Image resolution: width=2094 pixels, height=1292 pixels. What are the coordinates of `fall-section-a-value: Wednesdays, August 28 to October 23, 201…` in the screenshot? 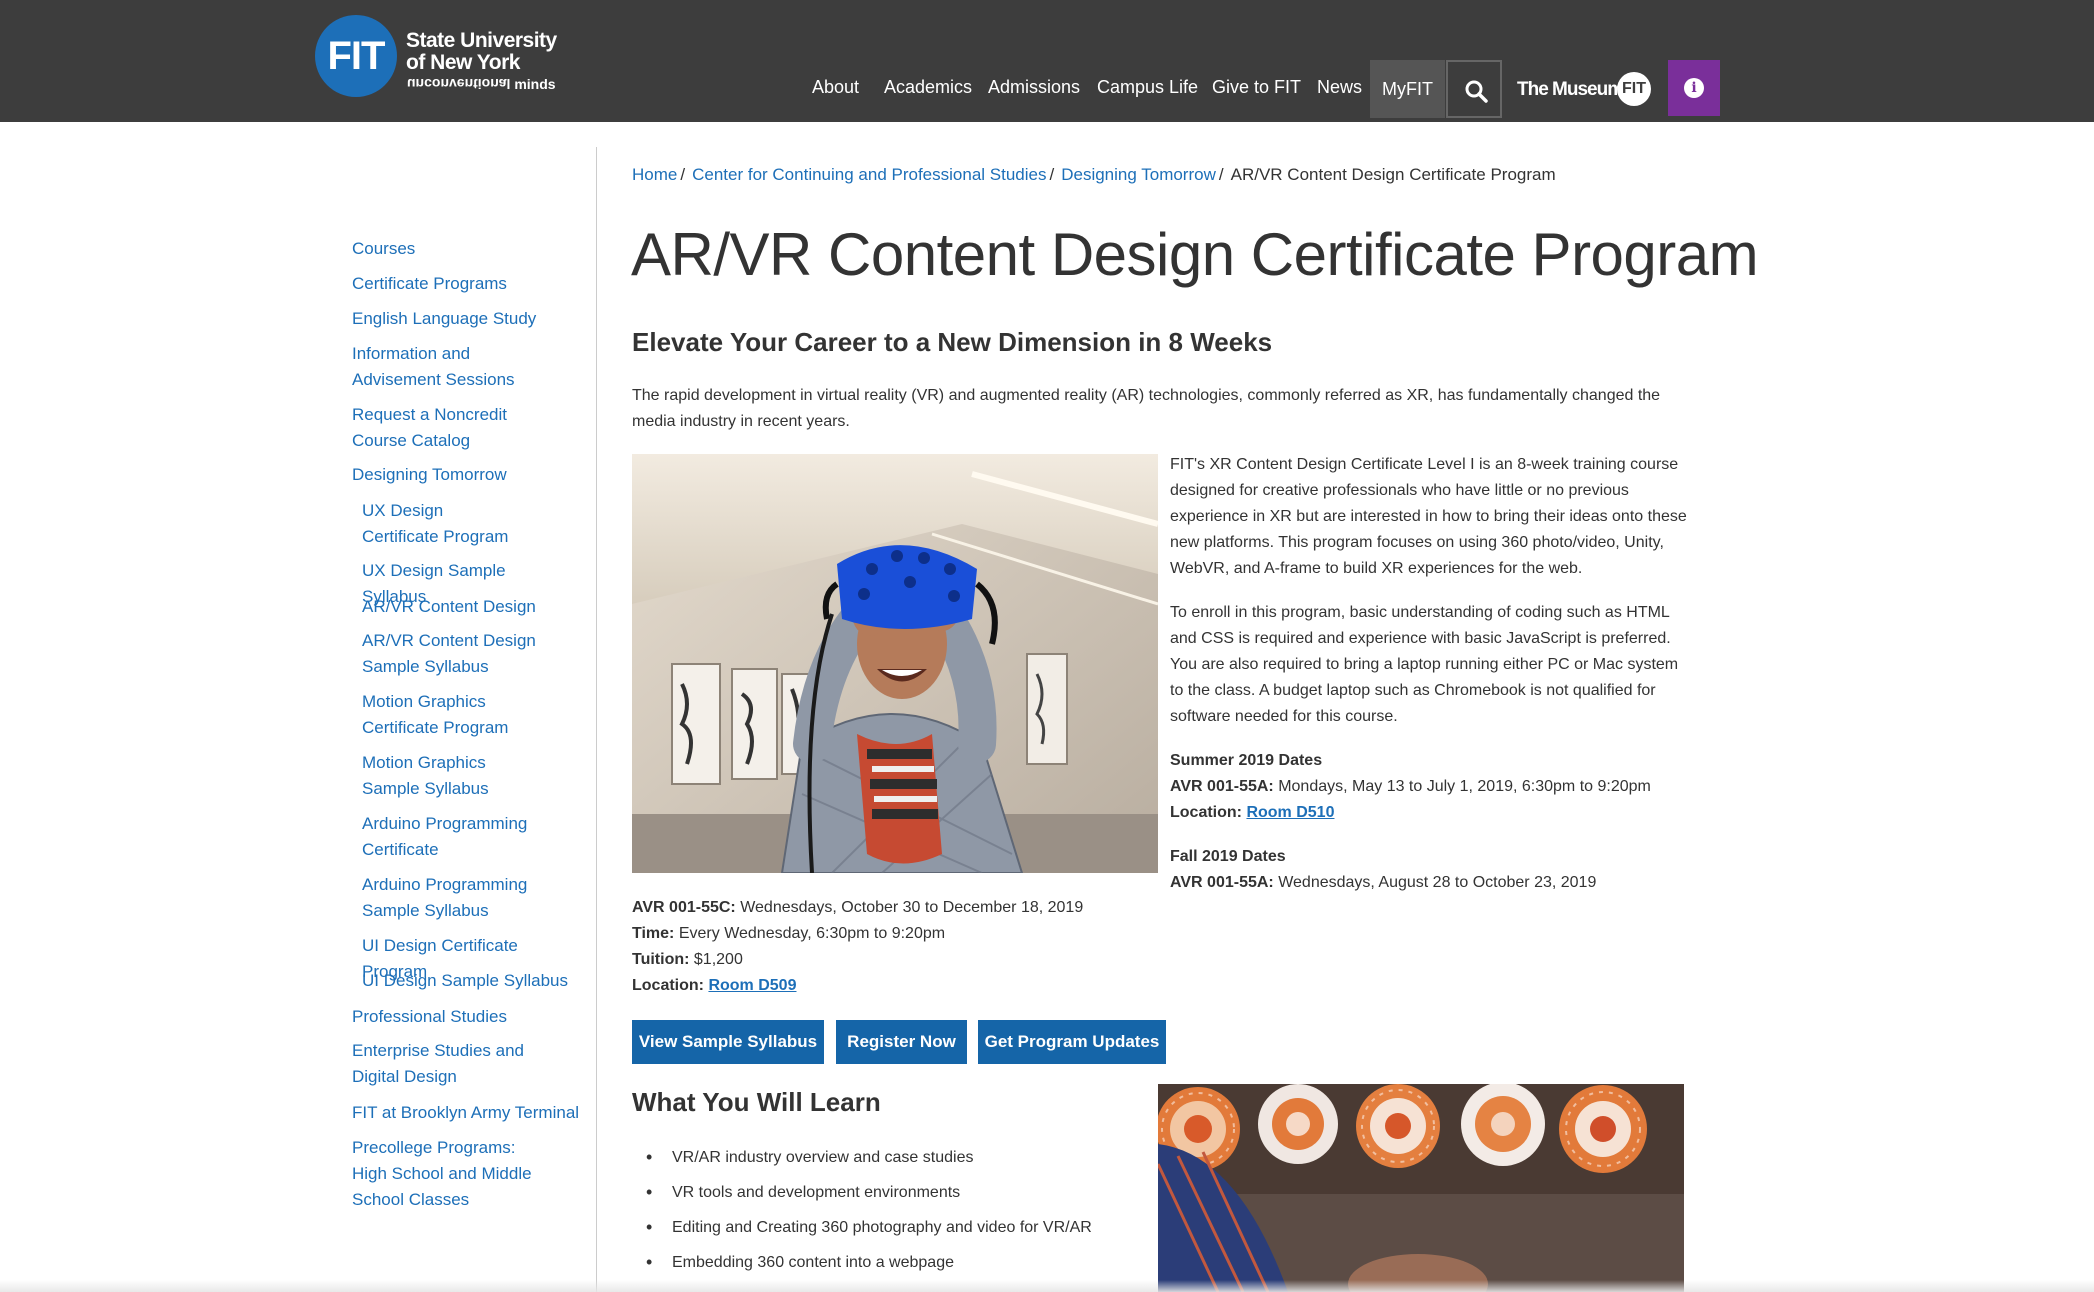 It's located at (1437, 882).